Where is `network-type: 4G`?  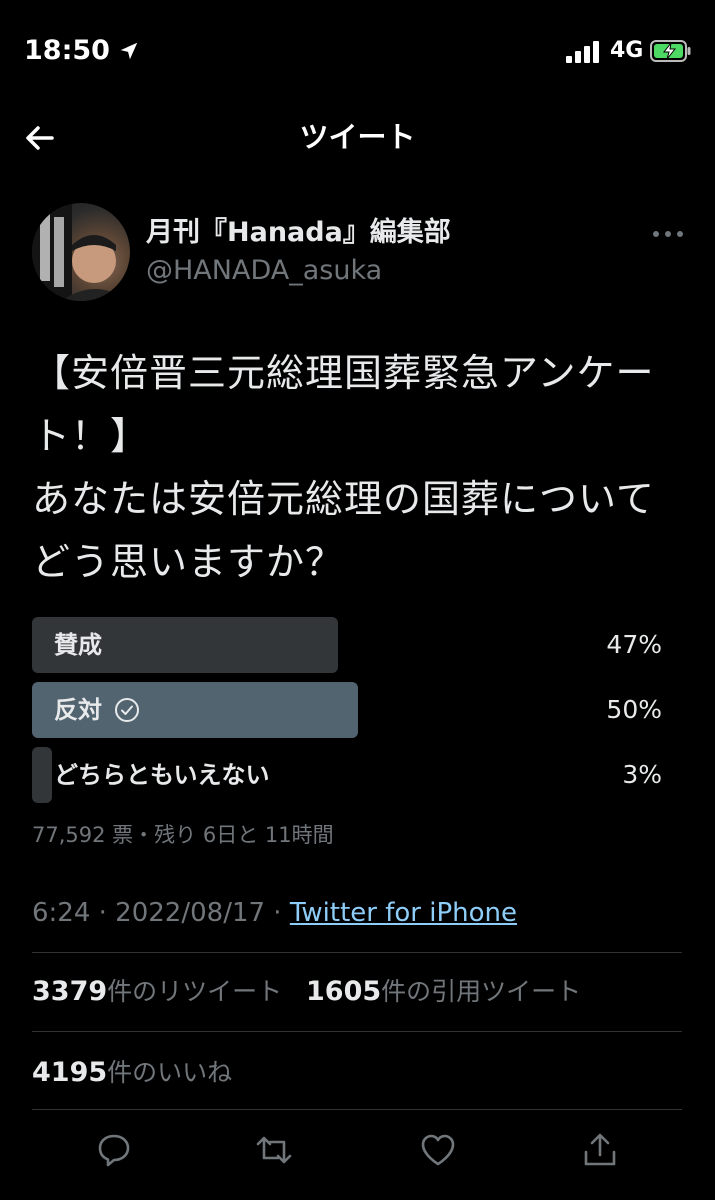 network-type: 4G is located at coordinates (627, 50).